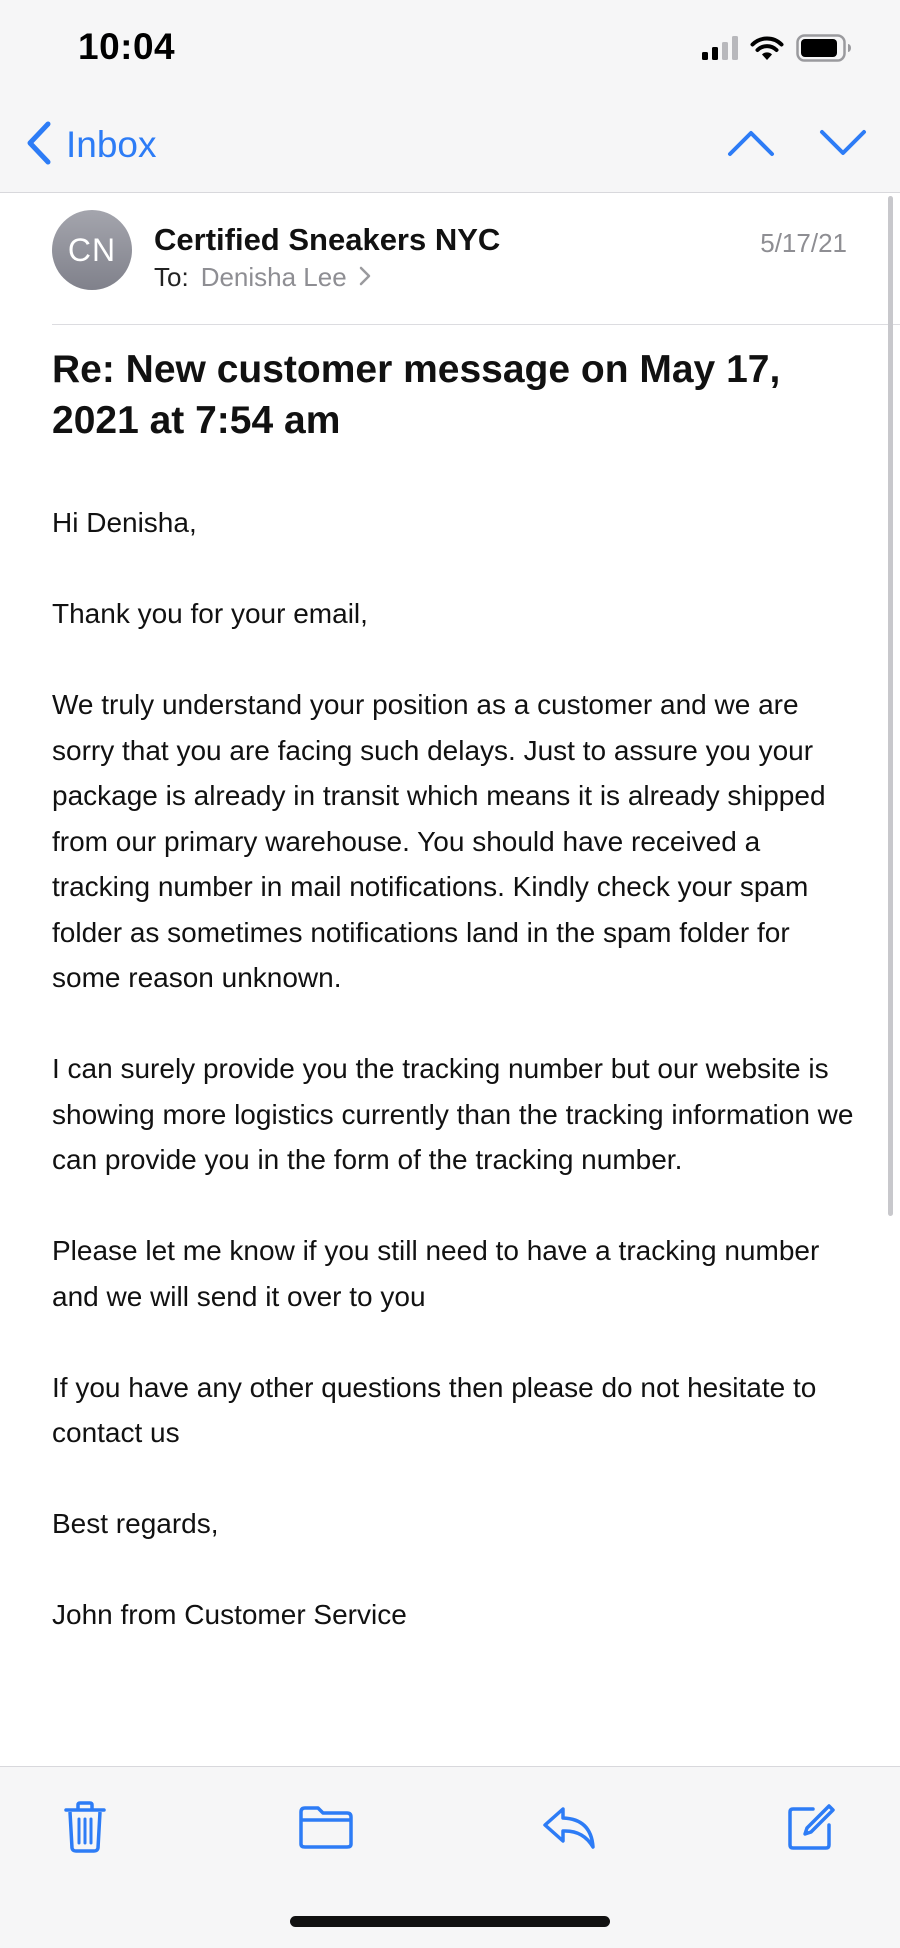  Describe the element at coordinates (39, 145) in the screenshot. I see `chevron-left-icon` at that location.